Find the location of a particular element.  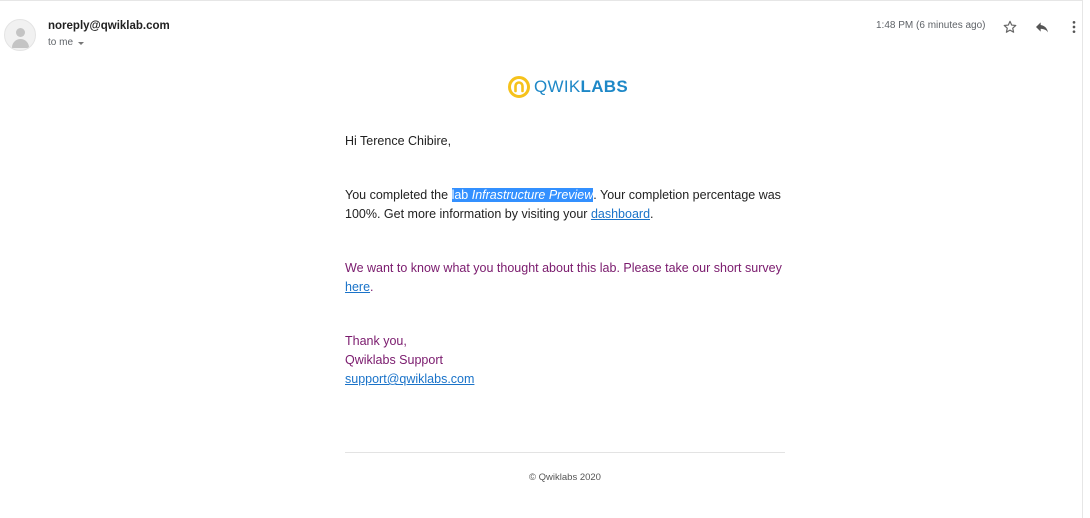

star-button is located at coordinates (1010, 27).